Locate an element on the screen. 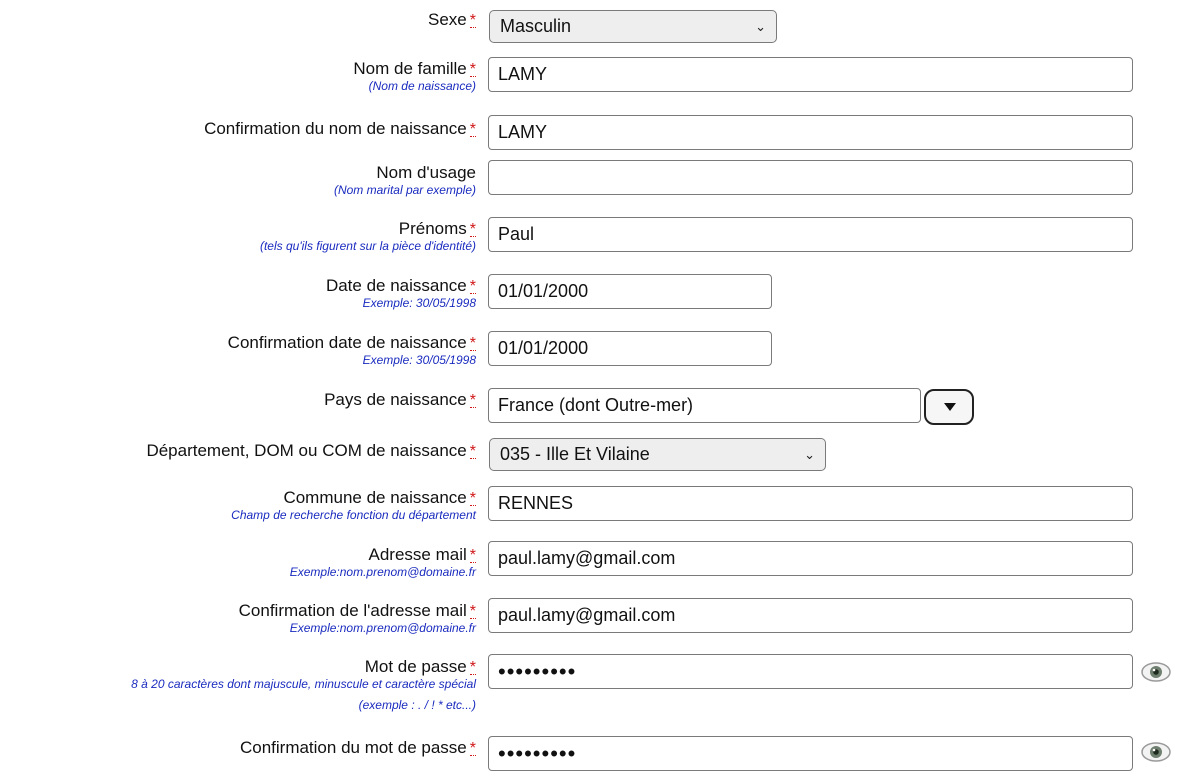 The width and height of the screenshot is (1182, 771). password-input: ••••••••• is located at coordinates (810, 671).